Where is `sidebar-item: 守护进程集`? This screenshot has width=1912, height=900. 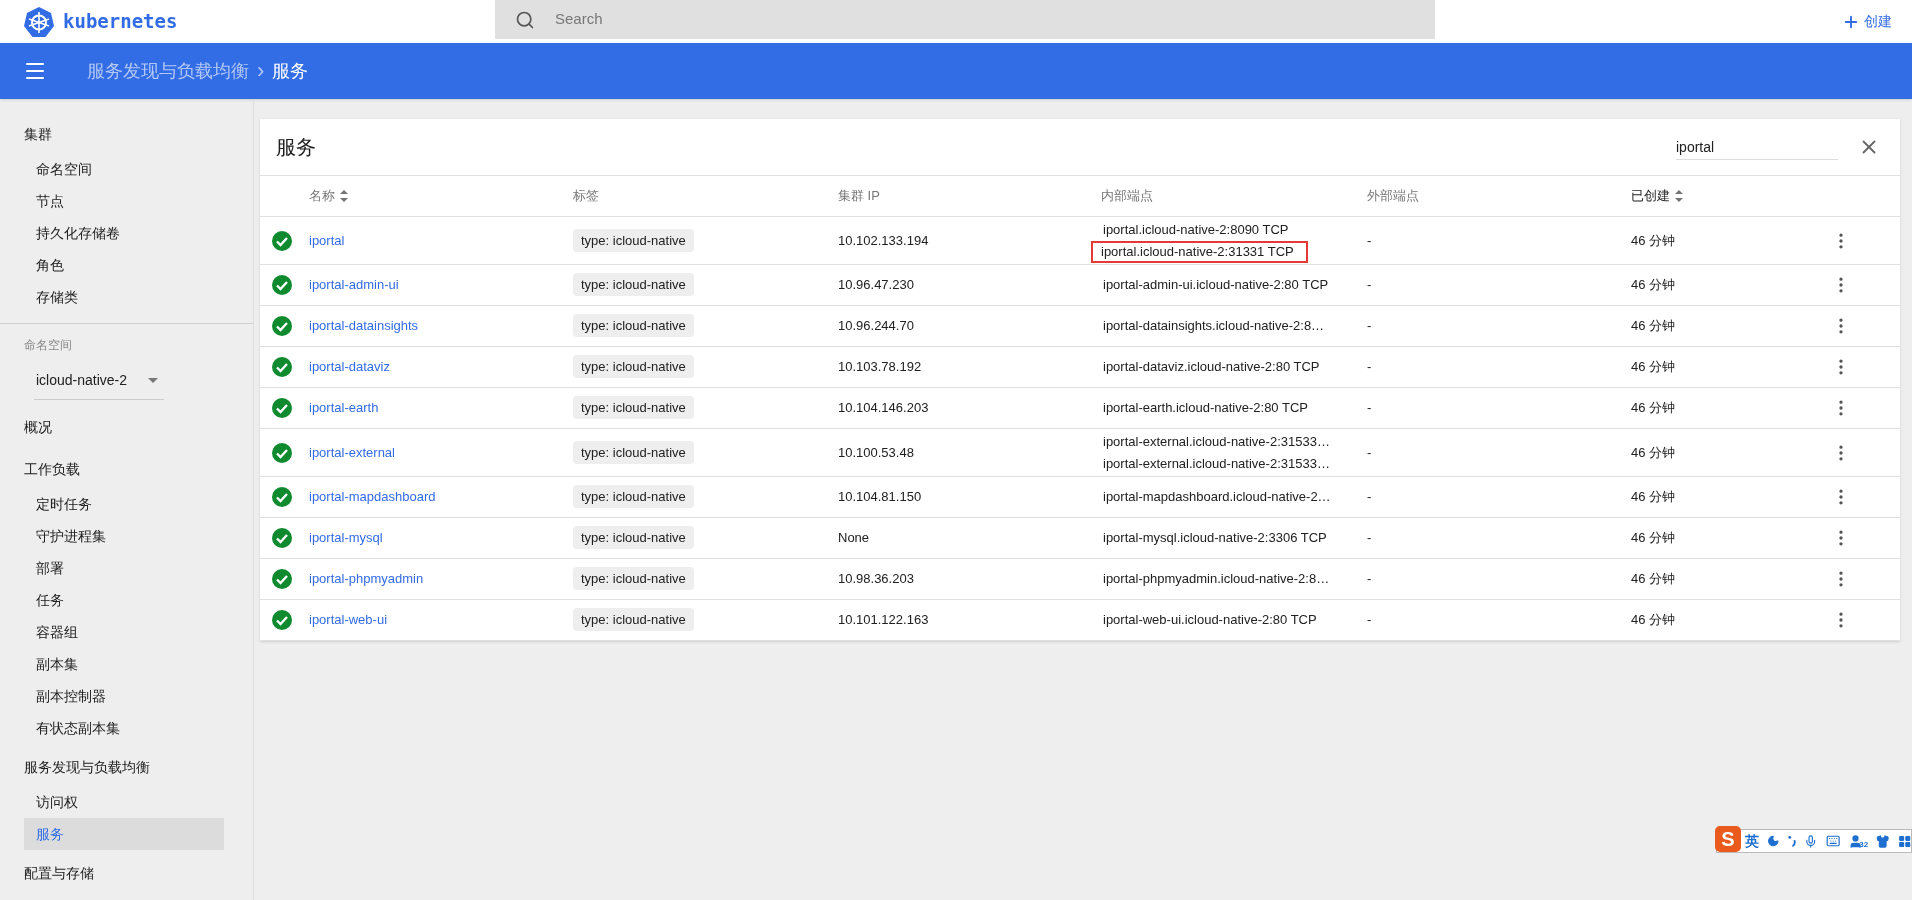
sidebar-item: 守护进程集 is located at coordinates (124, 536).